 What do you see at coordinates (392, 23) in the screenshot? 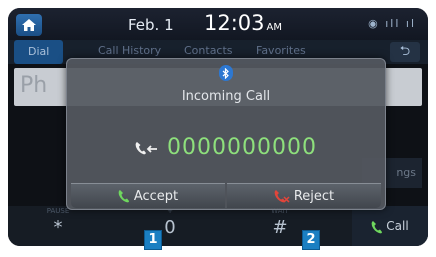
I see `signal-icons: ◉ ıll ıl` at bounding box center [392, 23].